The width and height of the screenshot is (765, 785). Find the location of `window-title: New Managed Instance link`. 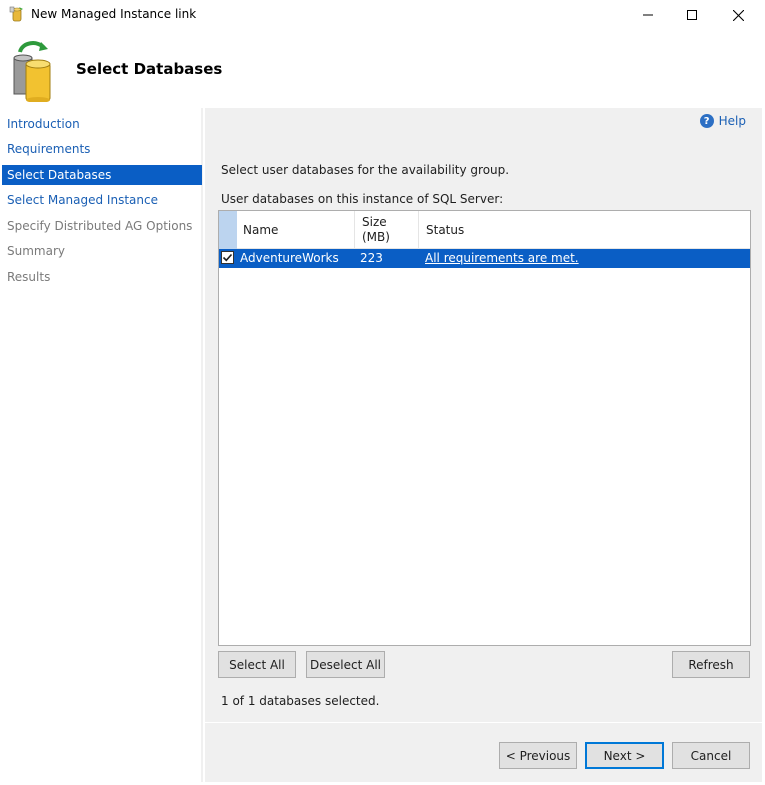

window-title: New Managed Instance link is located at coordinates (114, 14).